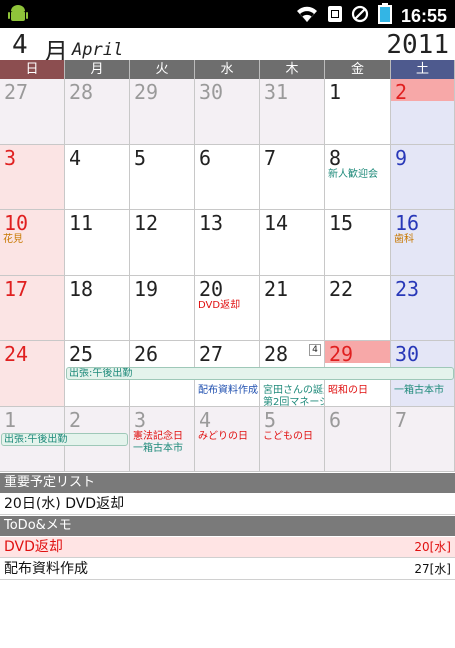 Image resolution: width=455 pixels, height=648 pixels. Describe the element at coordinates (432, 569) in the screenshot. I see `todo-item-date: 27[水]` at that location.